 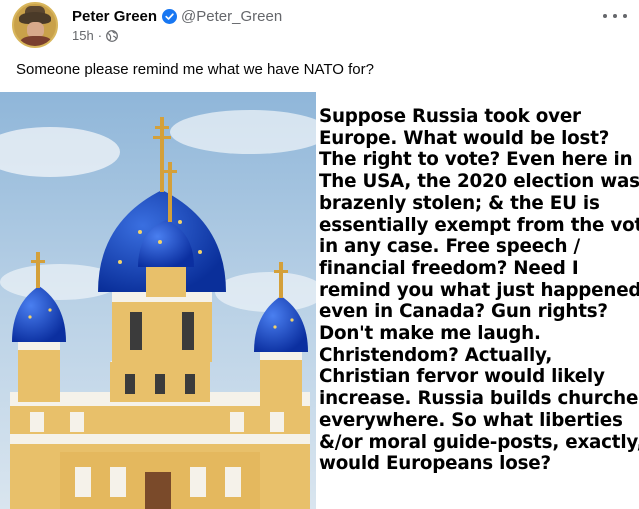 I want to click on image-text-line: financial freedom? Need I, so click(x=449, y=268).